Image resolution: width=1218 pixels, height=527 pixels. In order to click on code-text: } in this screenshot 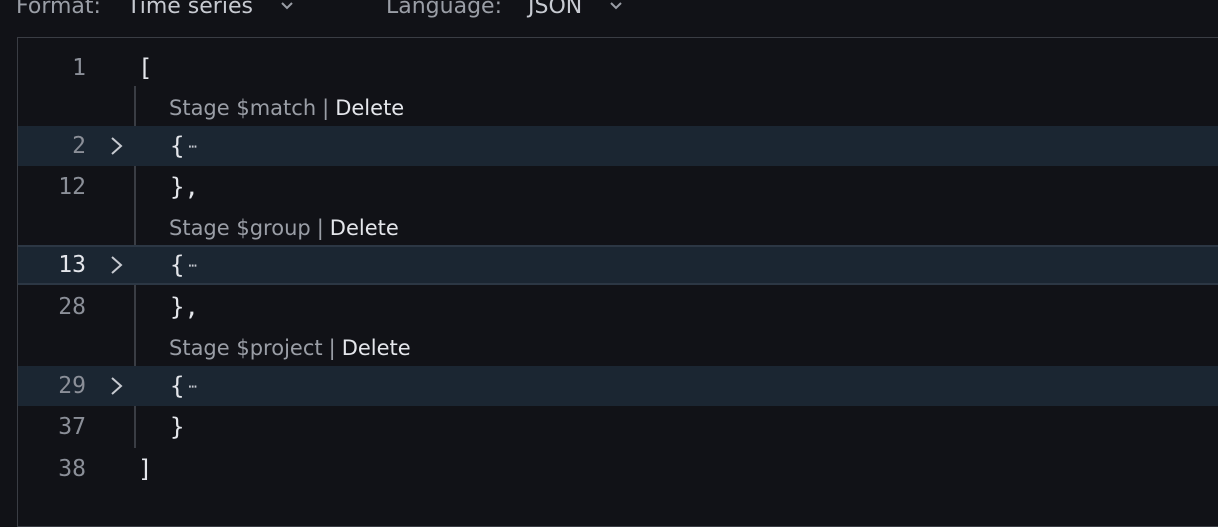, I will do `click(177, 427)`.